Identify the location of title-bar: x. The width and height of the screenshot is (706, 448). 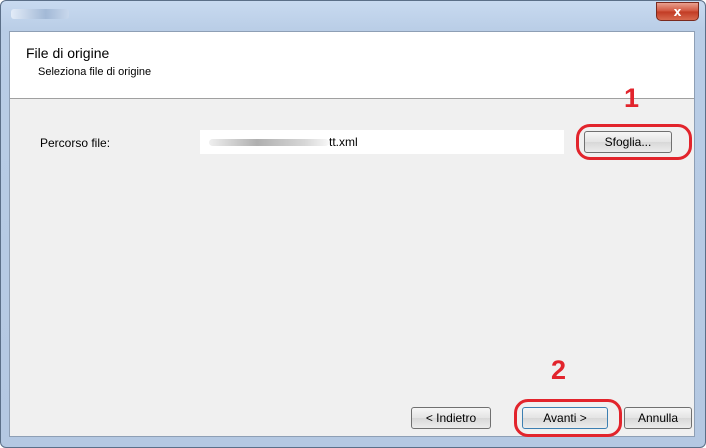
(353, 16).